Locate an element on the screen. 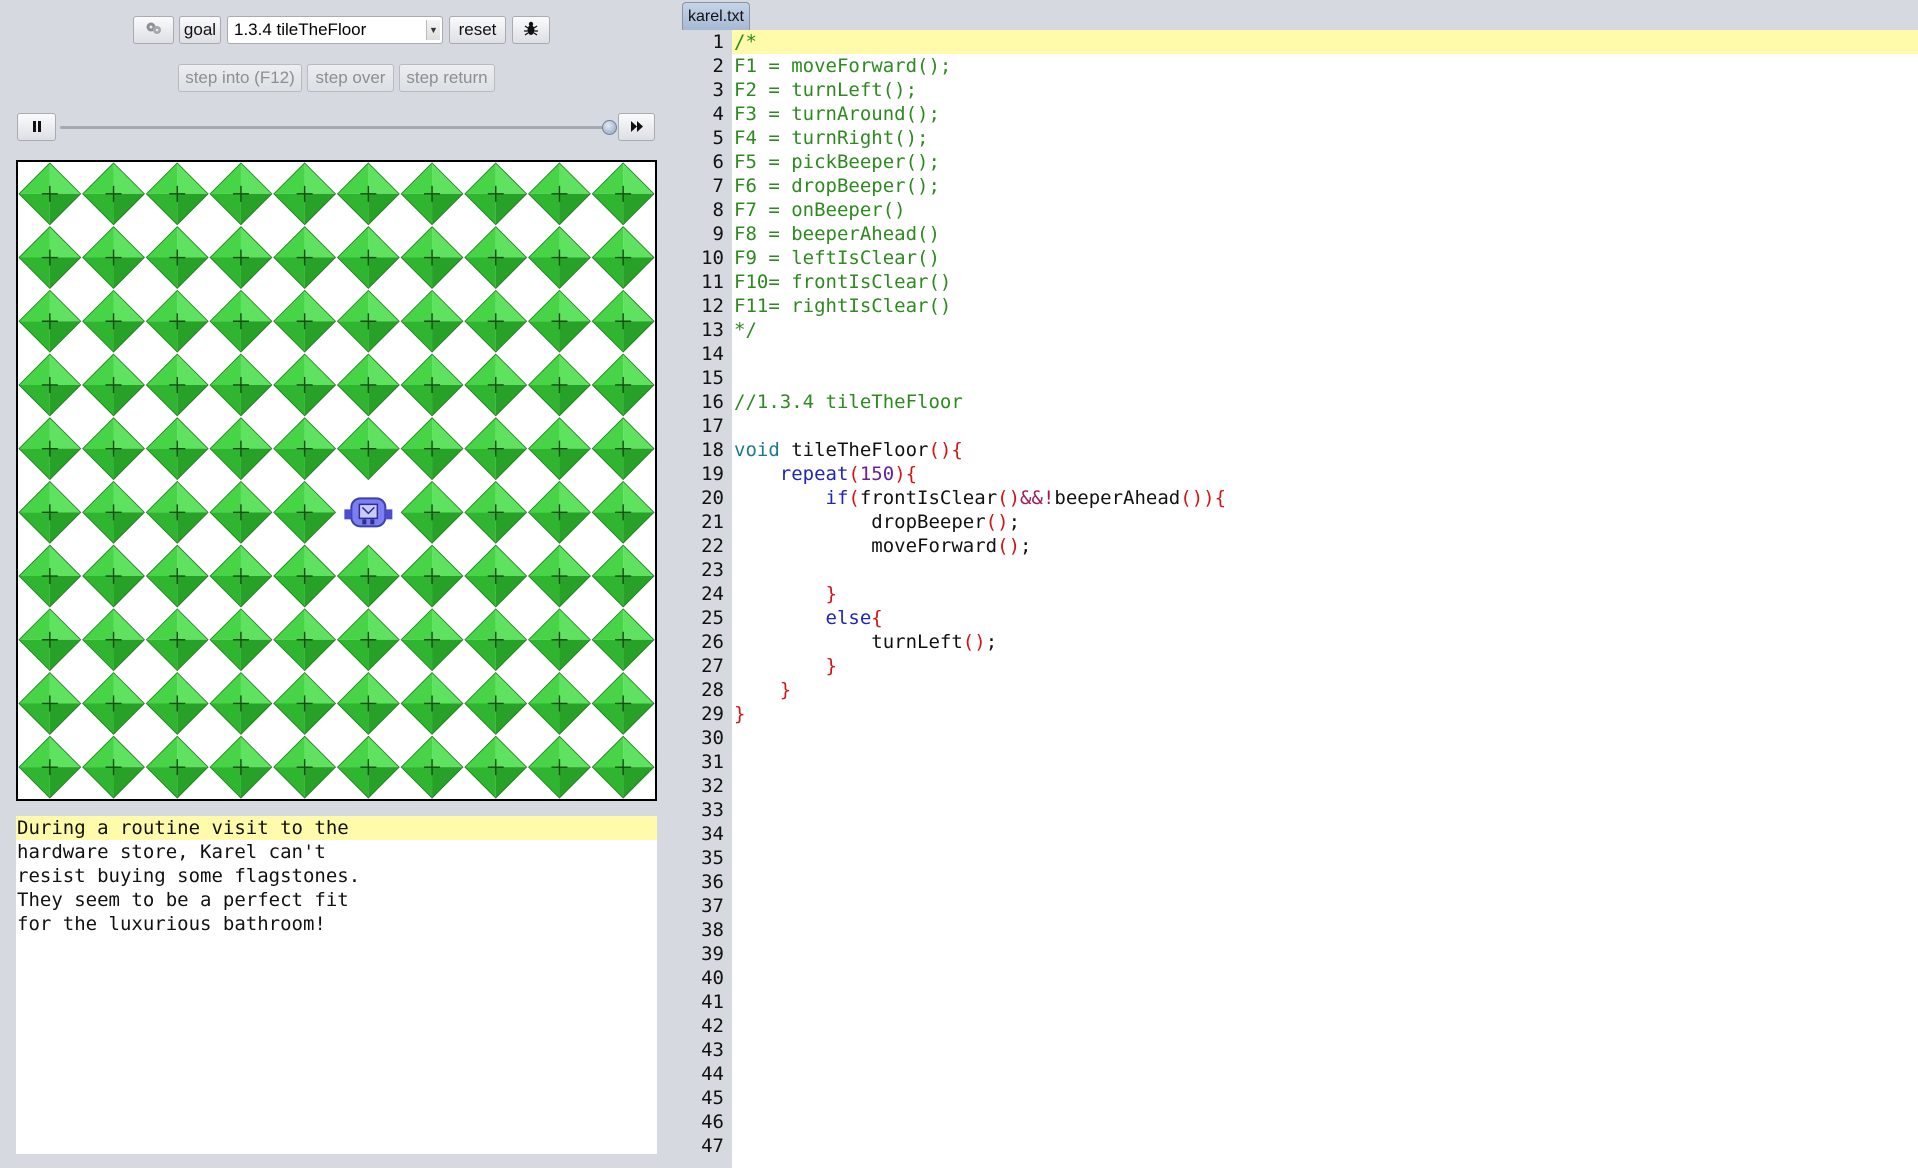 The image size is (1918, 1168). code-line: F9 = leftIsClear() is located at coordinates (1325, 258).